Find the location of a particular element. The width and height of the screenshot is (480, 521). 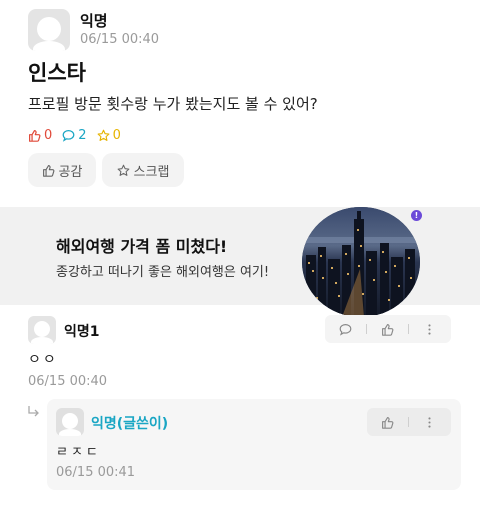

reply-timestamp: 06/15 00:41 is located at coordinates (96, 472).